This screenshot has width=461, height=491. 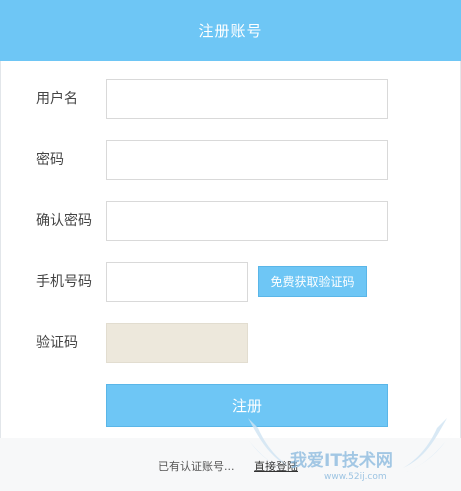 What do you see at coordinates (355, 477) in the screenshot?
I see `watermark-url: www.52ij.com` at bounding box center [355, 477].